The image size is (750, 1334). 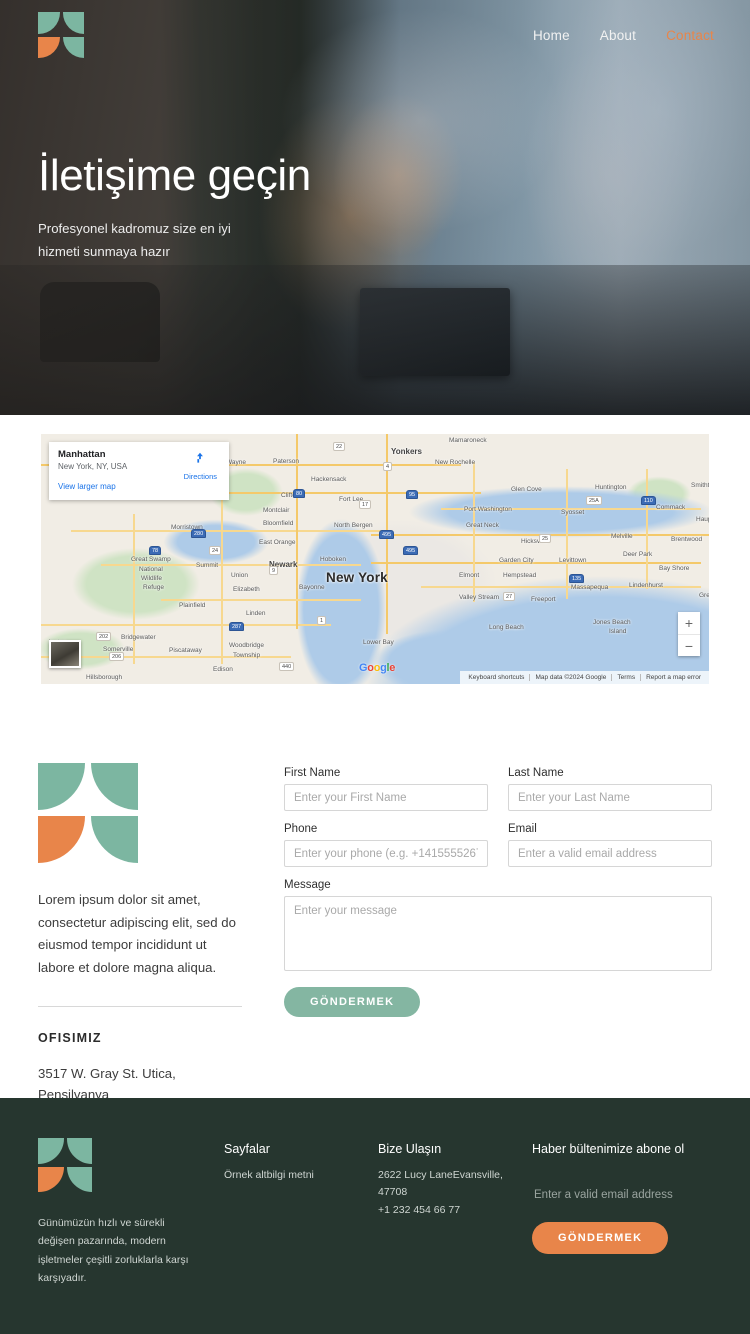 What do you see at coordinates (185, 650) in the screenshot?
I see `map-label: Piscataway` at bounding box center [185, 650].